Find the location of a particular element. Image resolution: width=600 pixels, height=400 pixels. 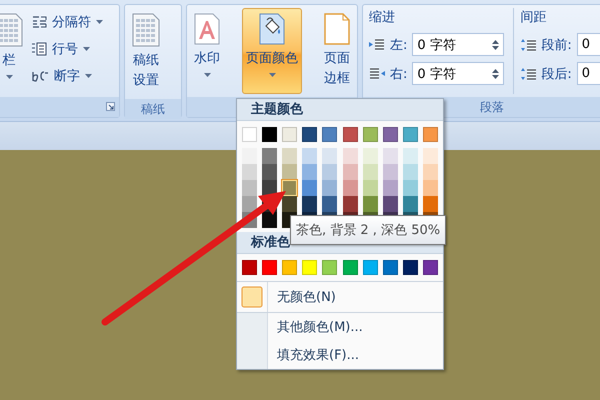

tooltip: 茶色, 背景 2 , 深色 50% is located at coordinates (368, 230).